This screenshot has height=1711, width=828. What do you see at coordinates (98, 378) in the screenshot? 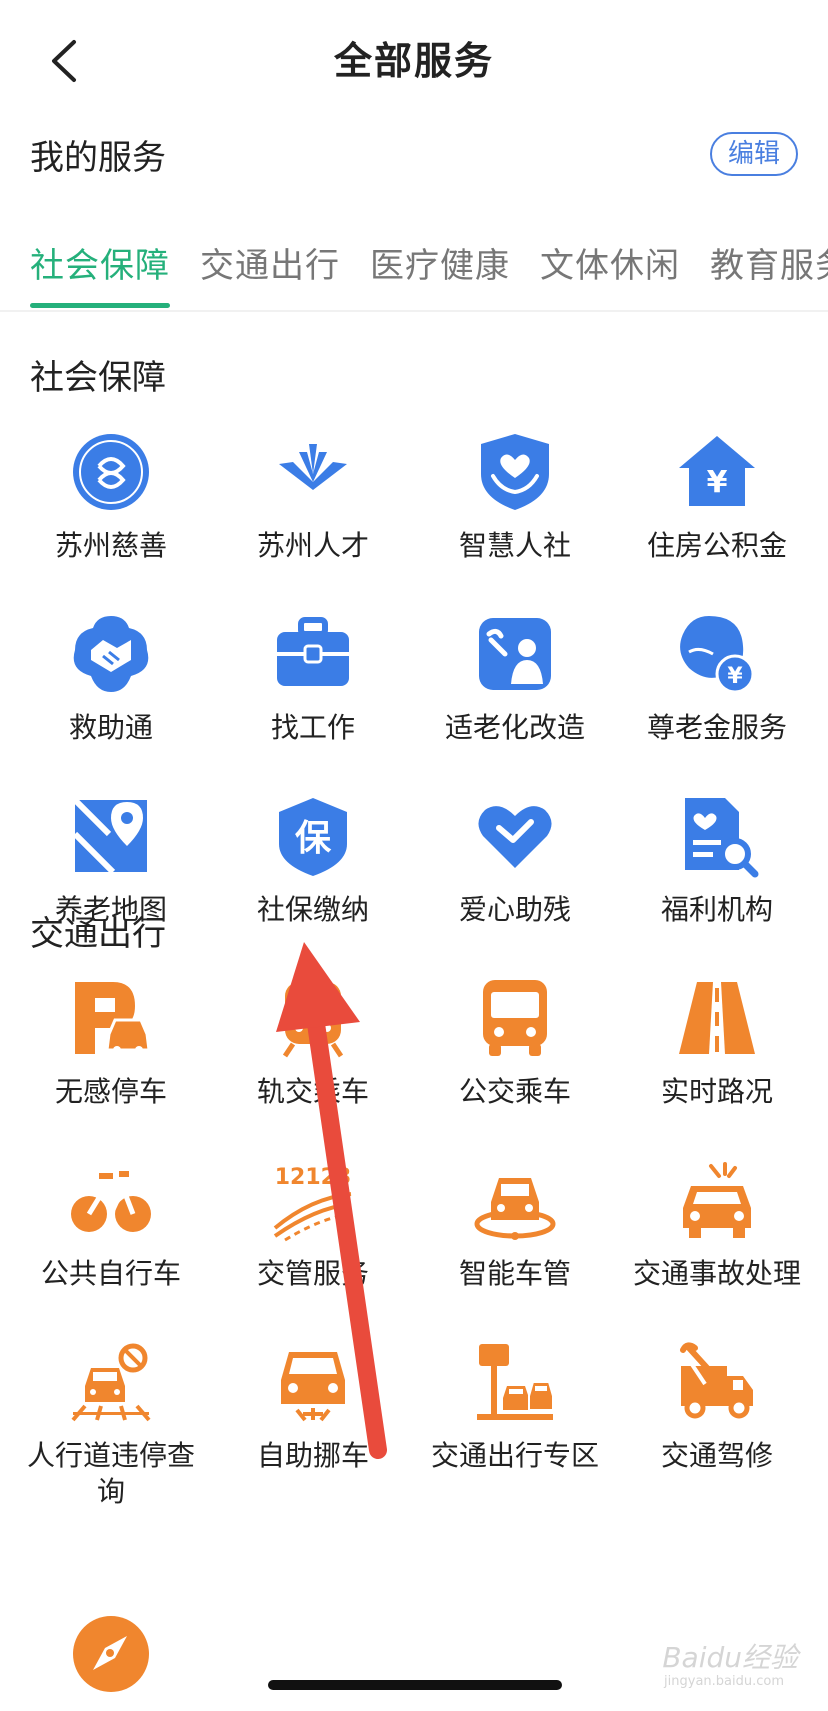
I see `section-title-social: 社会保障` at bounding box center [98, 378].